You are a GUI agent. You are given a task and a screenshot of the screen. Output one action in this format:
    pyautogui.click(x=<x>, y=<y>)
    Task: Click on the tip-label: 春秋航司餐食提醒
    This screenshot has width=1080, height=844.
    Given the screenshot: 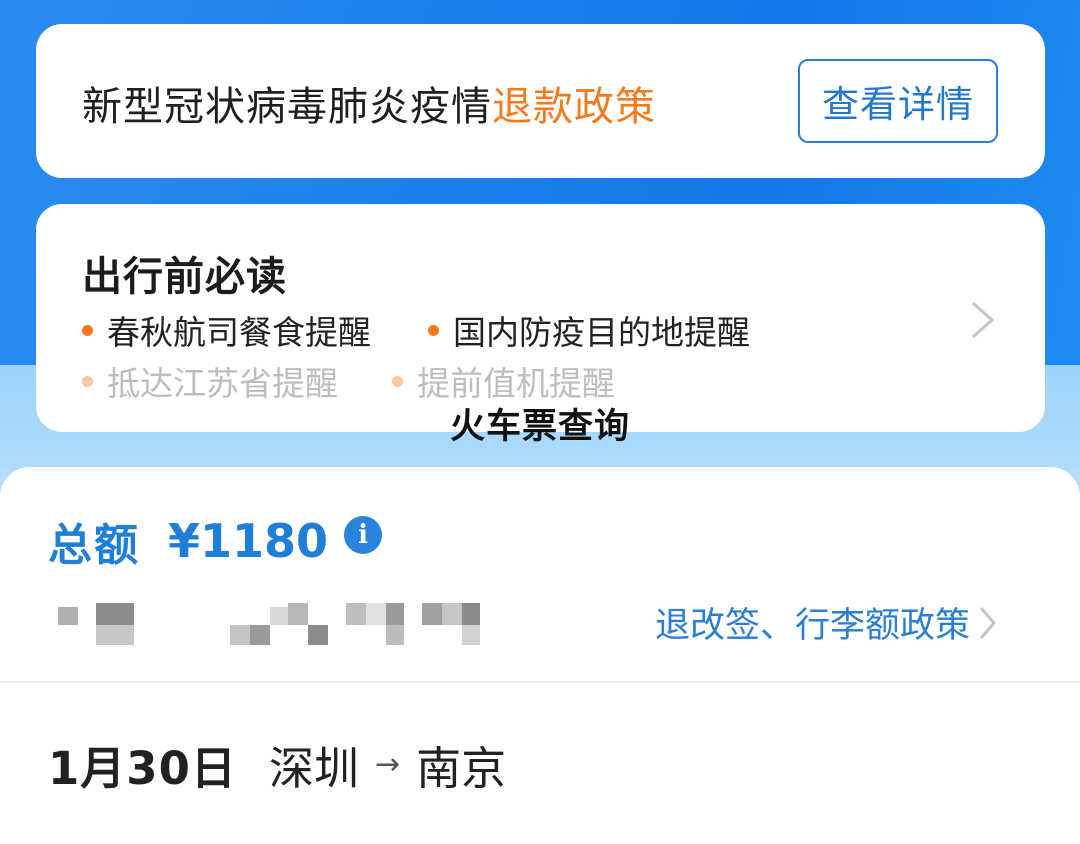 What is the action you would take?
    pyautogui.click(x=239, y=332)
    